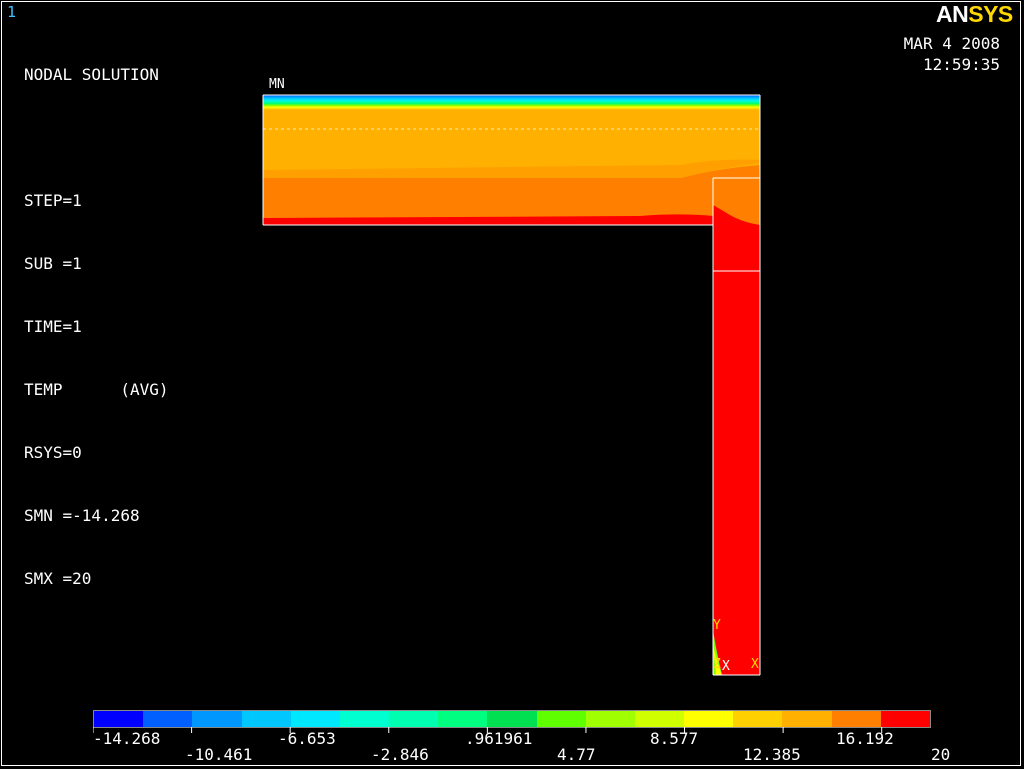  Describe the element at coordinates (755, 664) in the screenshot. I see `axis-x-label-2: X` at that location.